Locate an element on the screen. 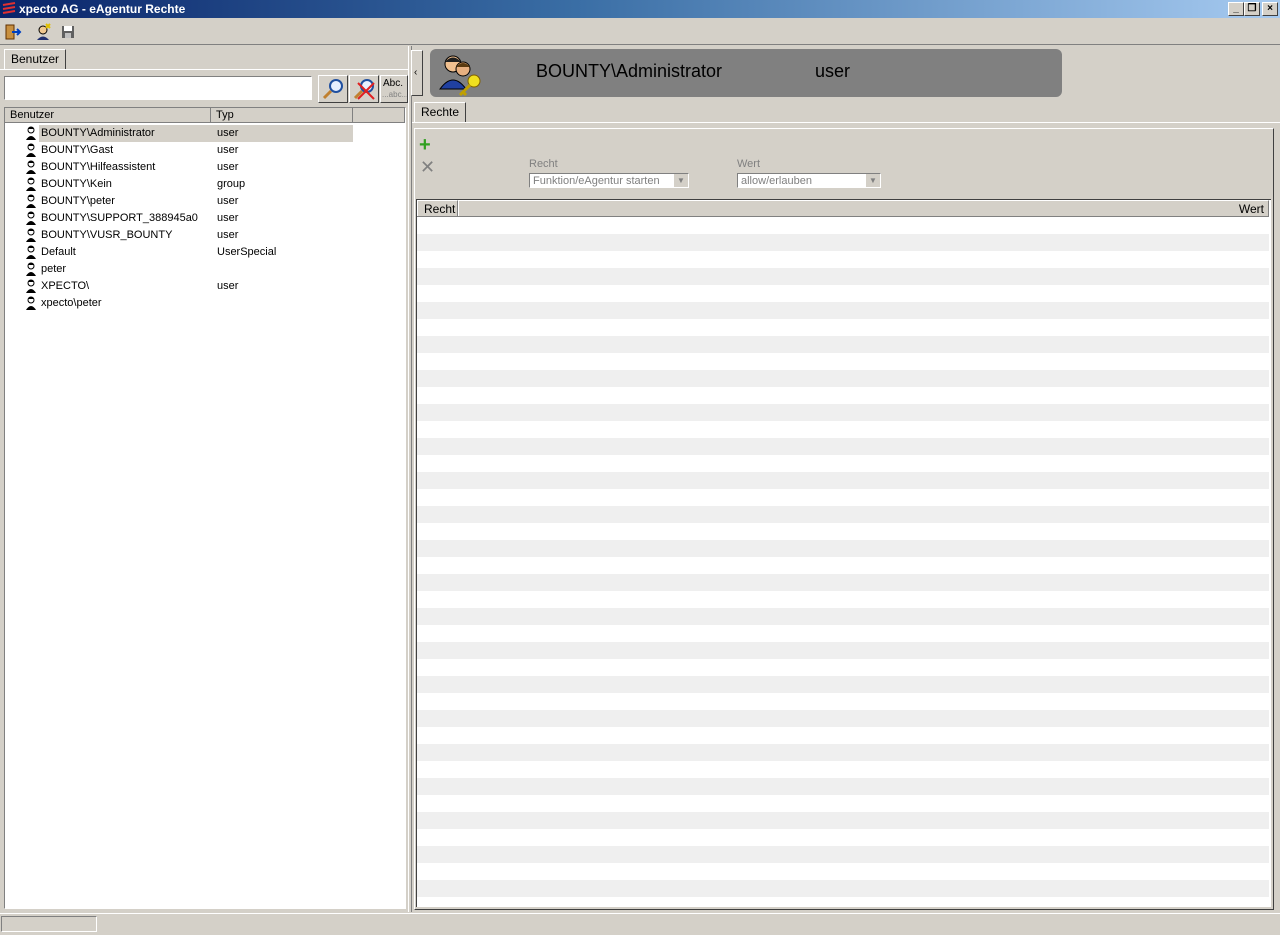  exit-icon is located at coordinates (13, 32).